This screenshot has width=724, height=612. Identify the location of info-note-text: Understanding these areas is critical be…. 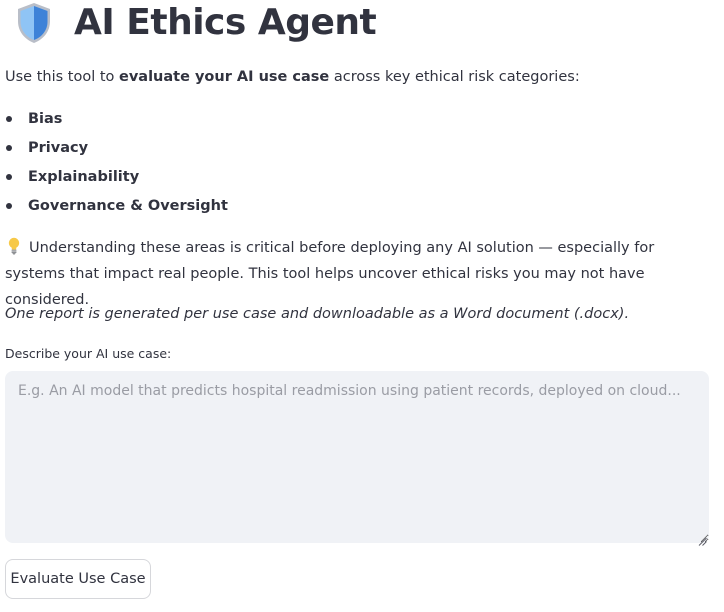
(330, 274).